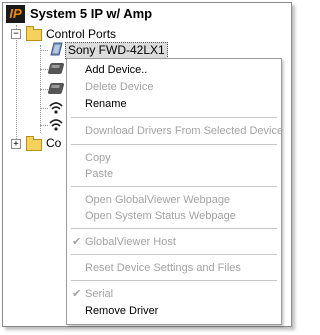  I want to click on menu-item-delete-device: Delete Device, so click(174, 87).